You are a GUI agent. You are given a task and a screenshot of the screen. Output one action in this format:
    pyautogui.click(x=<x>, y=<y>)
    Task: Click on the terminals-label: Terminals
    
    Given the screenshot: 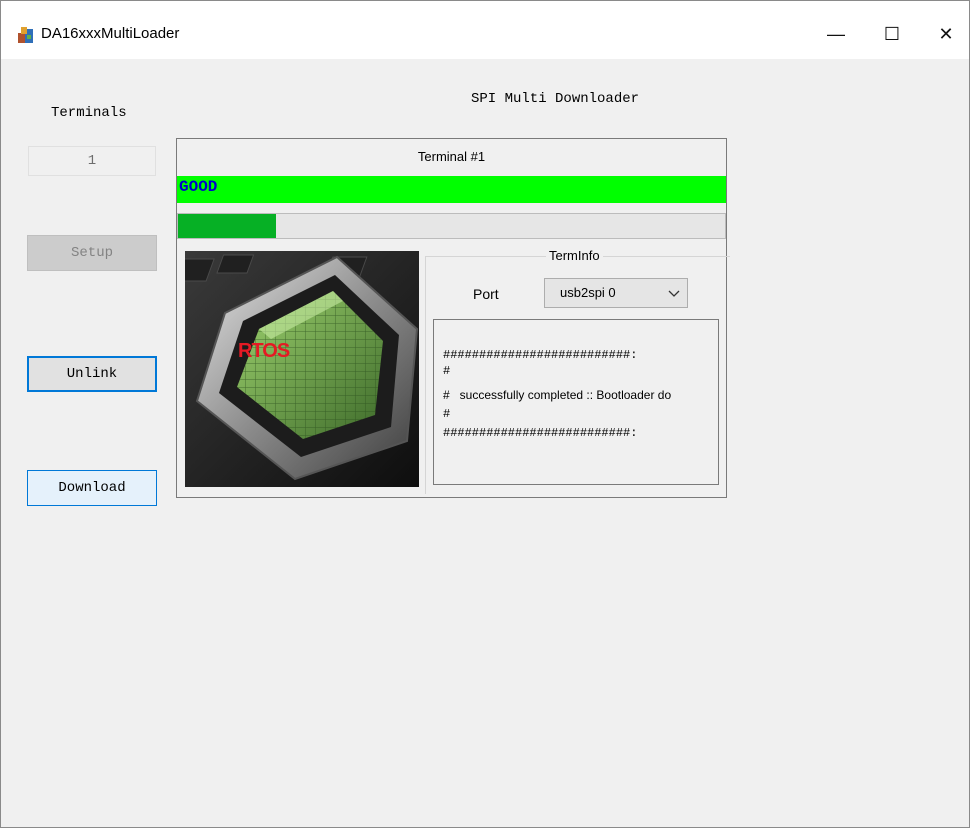 What is the action you would take?
    pyautogui.click(x=89, y=113)
    